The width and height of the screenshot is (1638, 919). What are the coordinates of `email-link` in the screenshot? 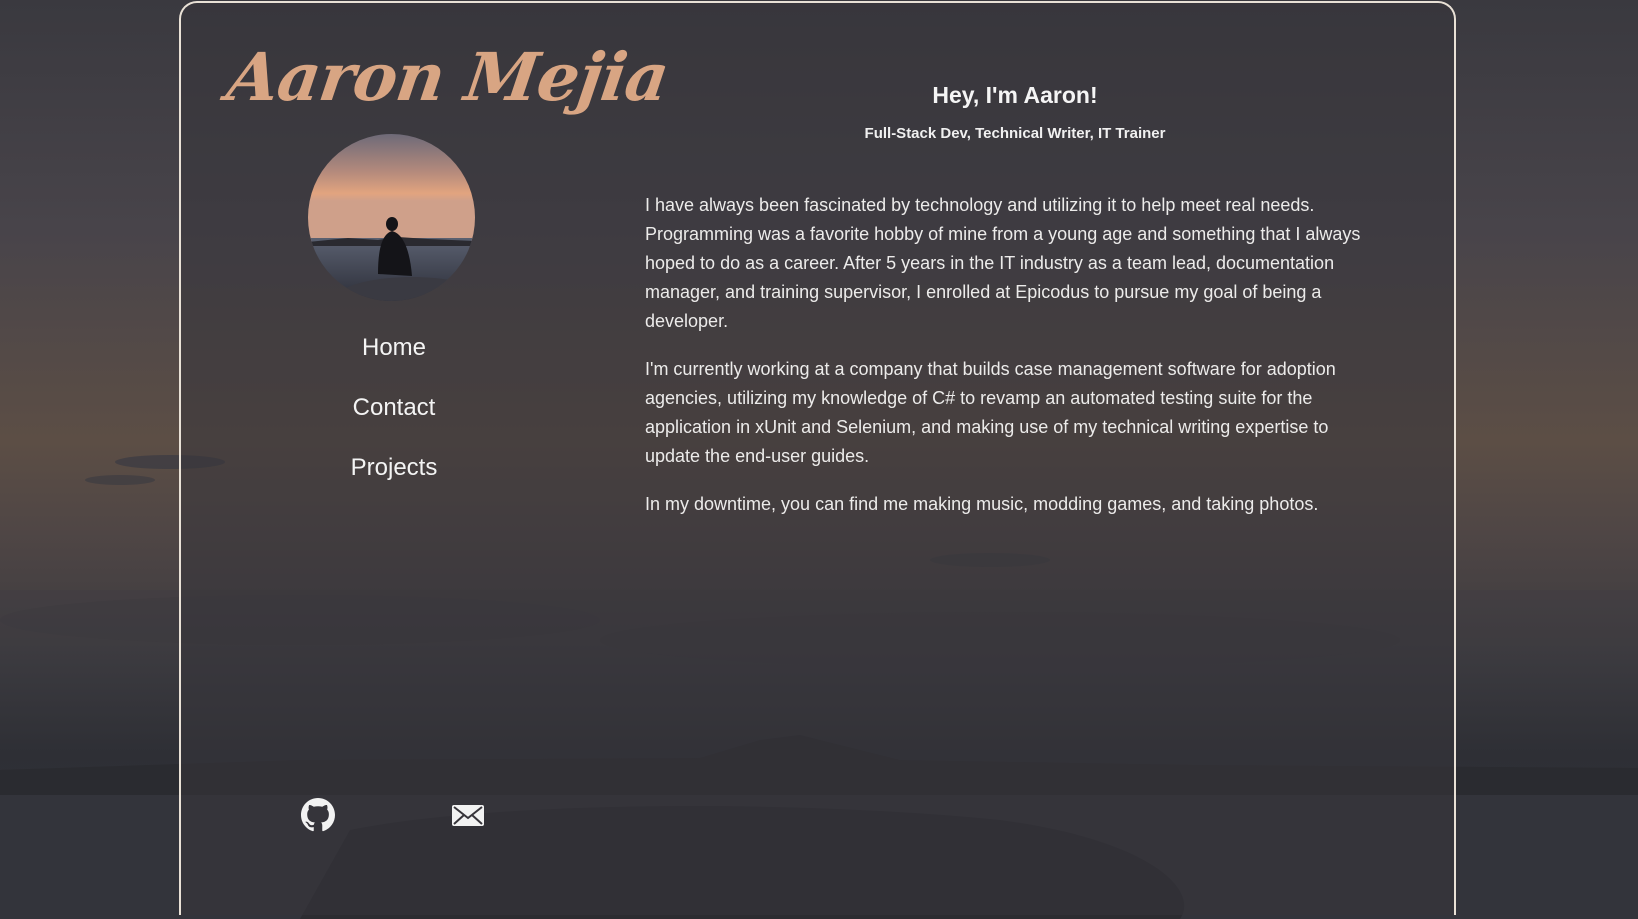 It's located at (468, 815).